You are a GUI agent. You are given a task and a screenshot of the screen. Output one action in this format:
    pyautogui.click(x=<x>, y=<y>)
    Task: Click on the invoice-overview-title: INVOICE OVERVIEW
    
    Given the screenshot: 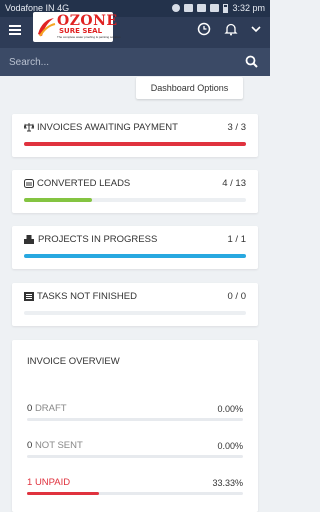 What is the action you would take?
    pyautogui.click(x=73, y=361)
    